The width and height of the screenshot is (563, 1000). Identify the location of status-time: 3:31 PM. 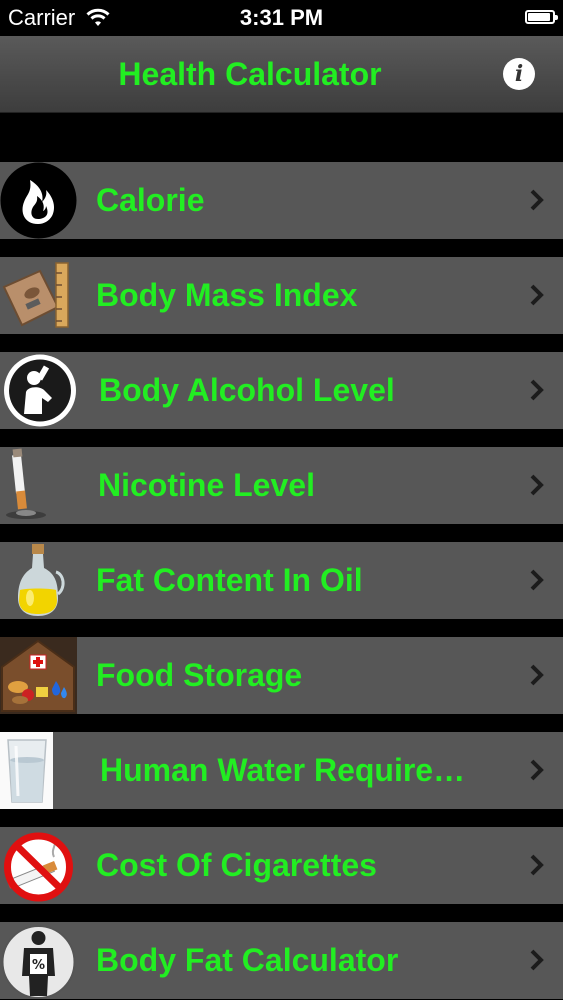
(281, 17).